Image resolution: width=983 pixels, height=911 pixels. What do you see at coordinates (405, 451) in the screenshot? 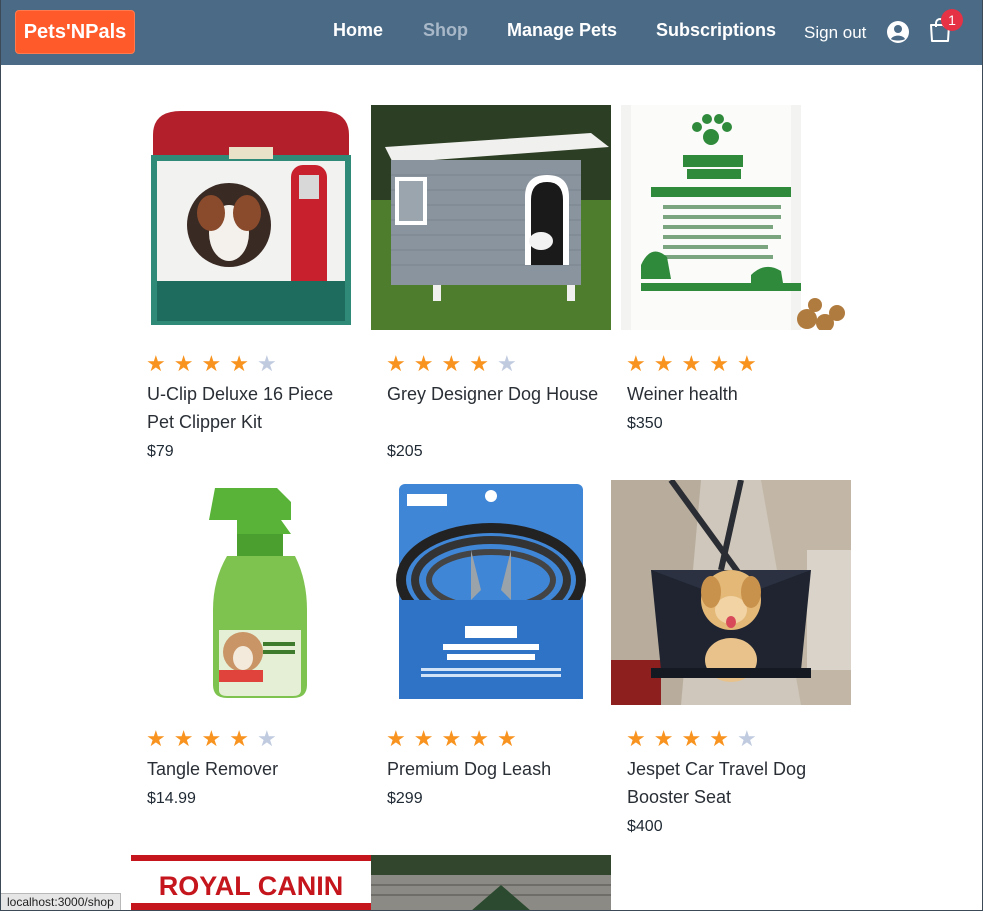
I see `product-price: $205` at bounding box center [405, 451].